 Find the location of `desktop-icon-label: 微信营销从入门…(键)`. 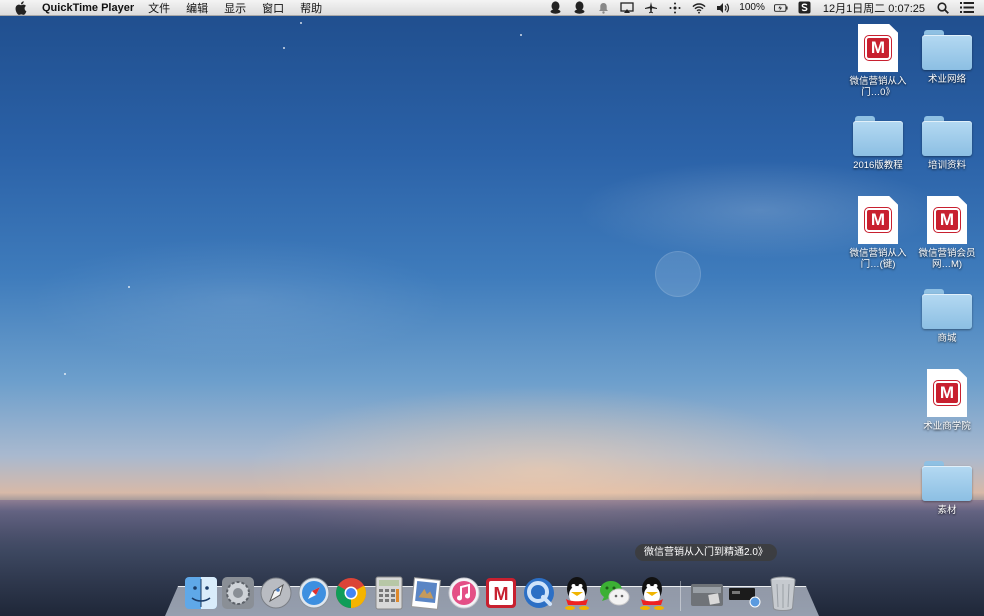

desktop-icon-label: 微信营销从入门…(键) is located at coordinates (878, 259).